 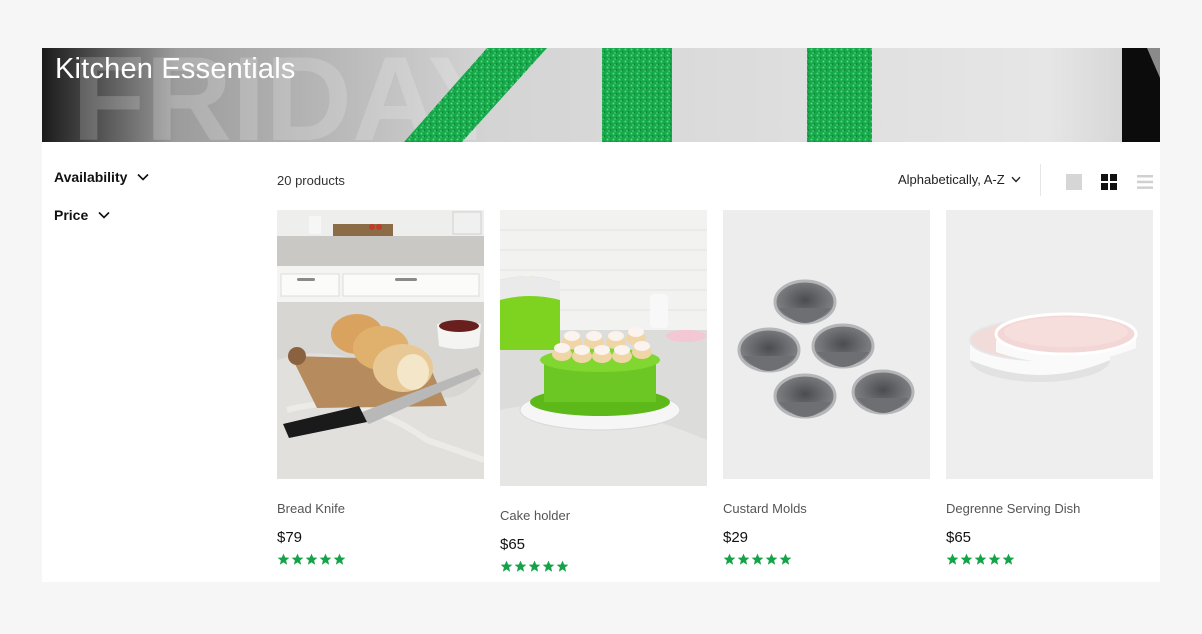 I want to click on product-card-cake-holder: Cake holder $65, so click(x=603, y=391).